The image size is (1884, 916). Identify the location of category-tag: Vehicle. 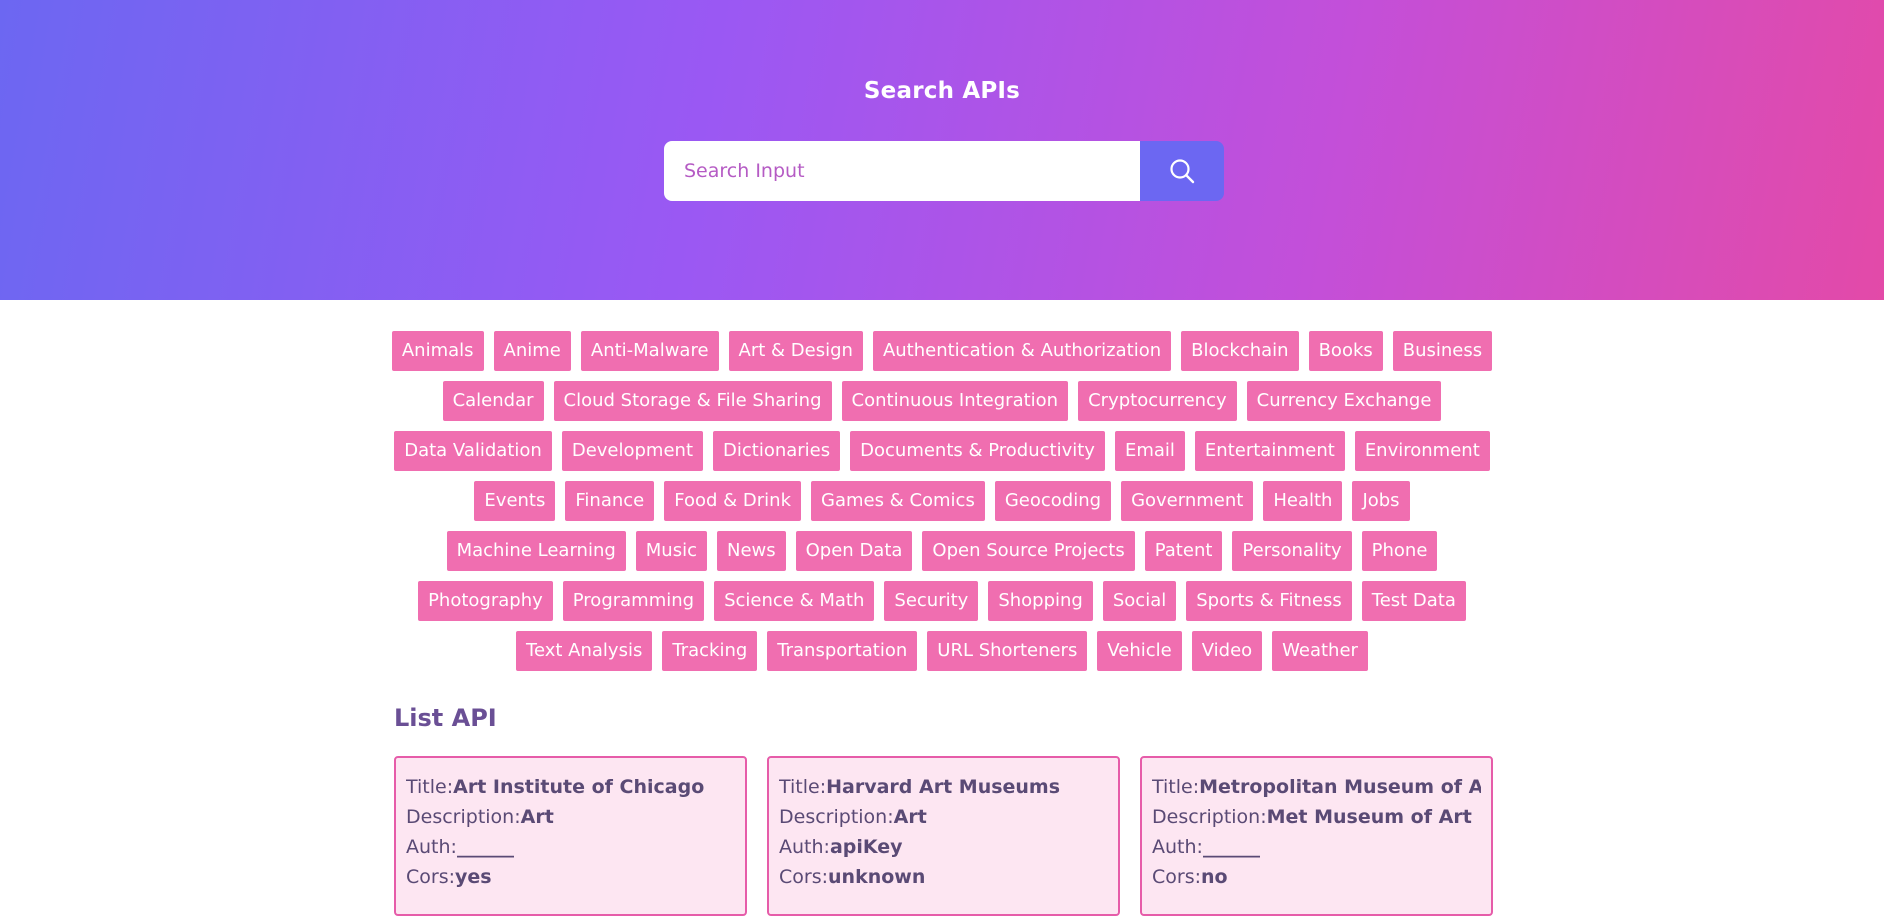
(1139, 651).